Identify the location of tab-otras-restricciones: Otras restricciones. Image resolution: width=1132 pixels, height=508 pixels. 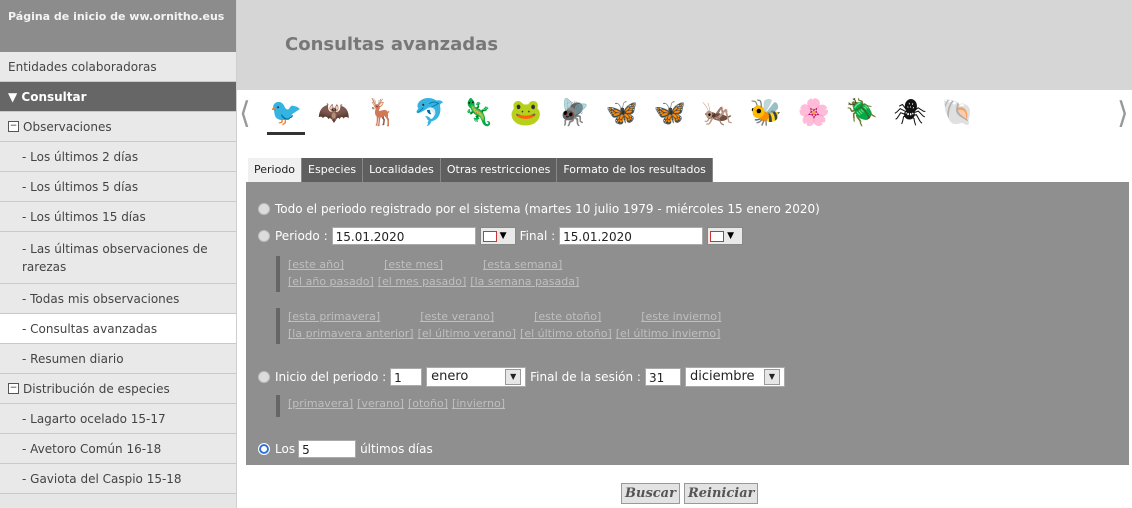
(499, 170).